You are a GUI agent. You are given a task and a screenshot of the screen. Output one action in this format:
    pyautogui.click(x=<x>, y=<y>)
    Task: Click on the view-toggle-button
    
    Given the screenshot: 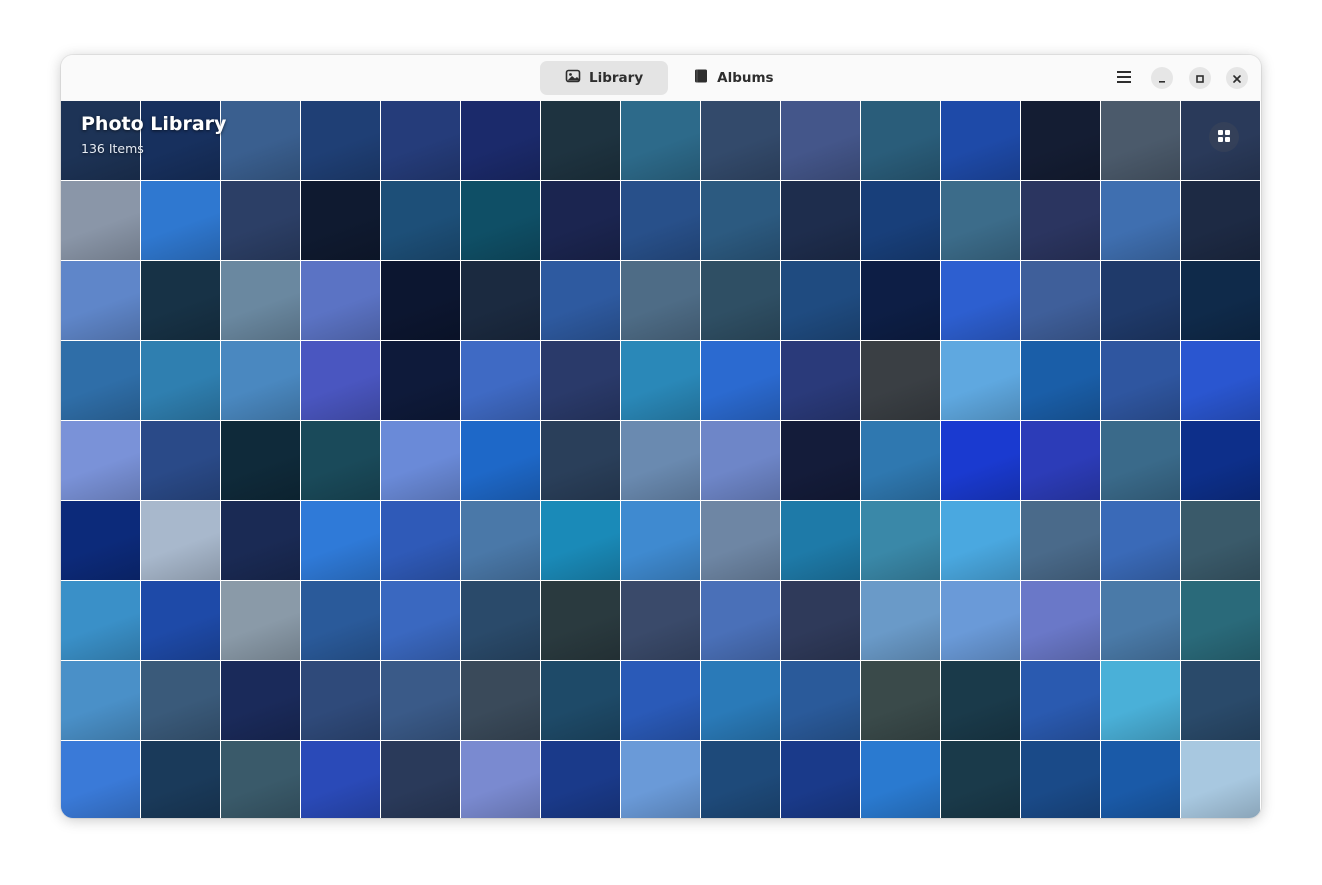 What is the action you would take?
    pyautogui.click(x=1224, y=137)
    